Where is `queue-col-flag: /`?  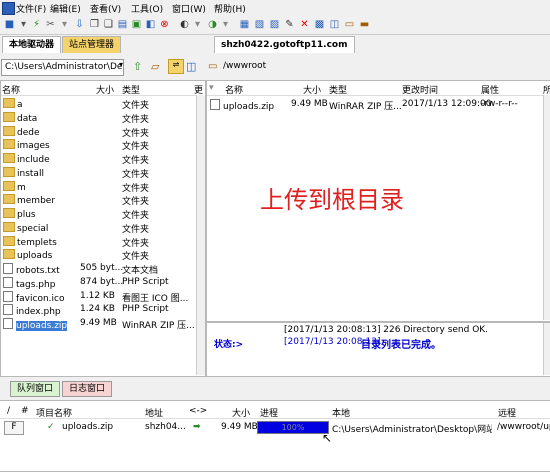 queue-col-flag: / is located at coordinates (8, 411).